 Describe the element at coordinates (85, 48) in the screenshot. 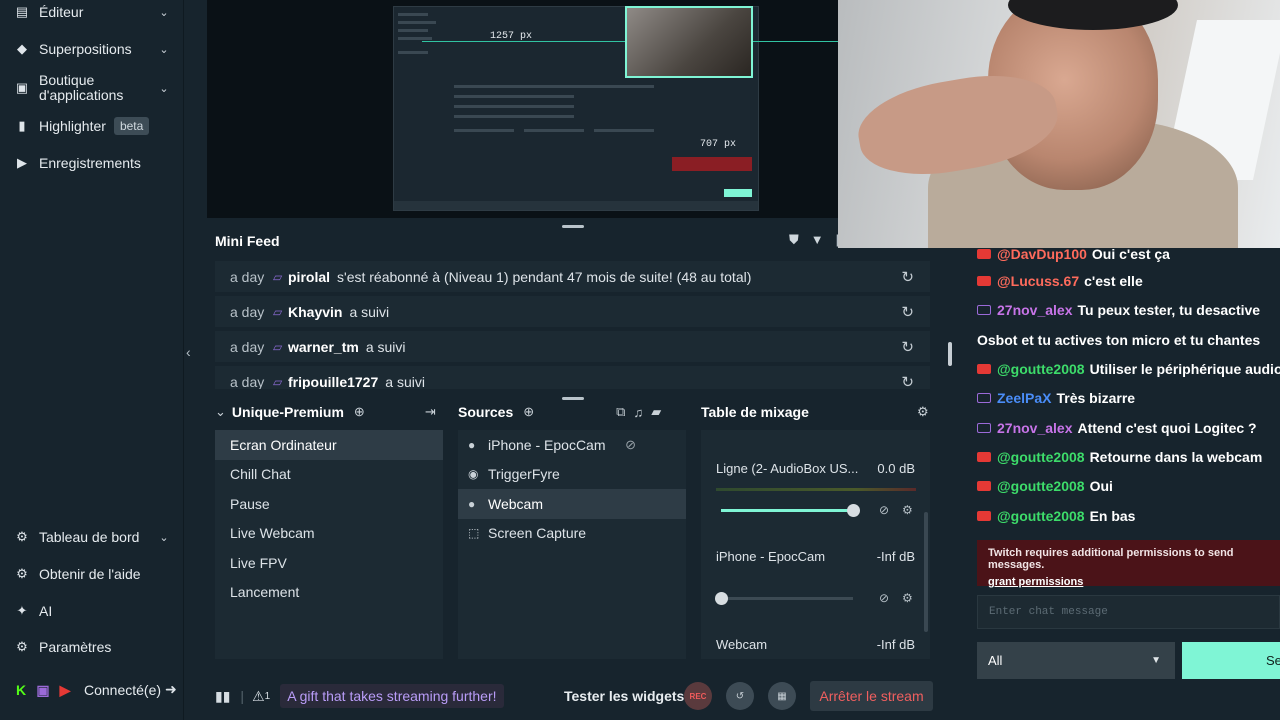

I see `sidebar-item-label: Superpositions` at that location.